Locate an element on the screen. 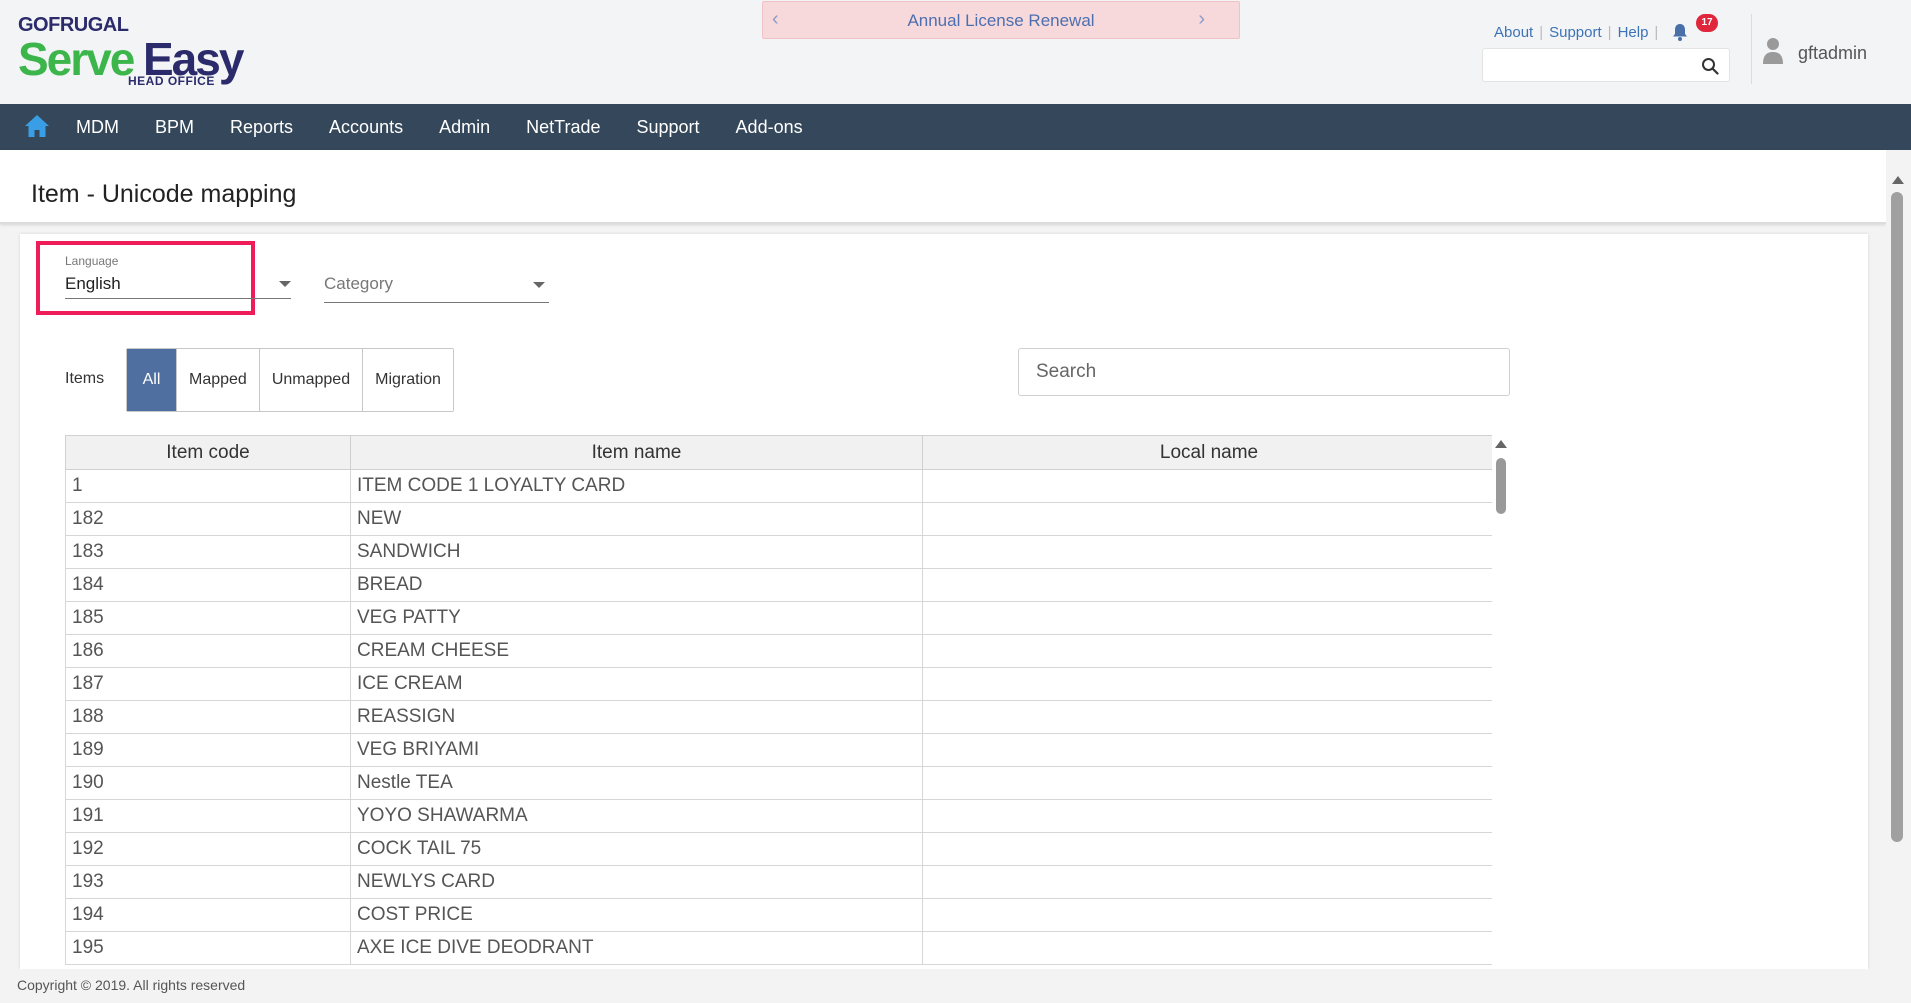 This screenshot has width=1911, height=1003. cell-item-code: 189 is located at coordinates (208, 750).